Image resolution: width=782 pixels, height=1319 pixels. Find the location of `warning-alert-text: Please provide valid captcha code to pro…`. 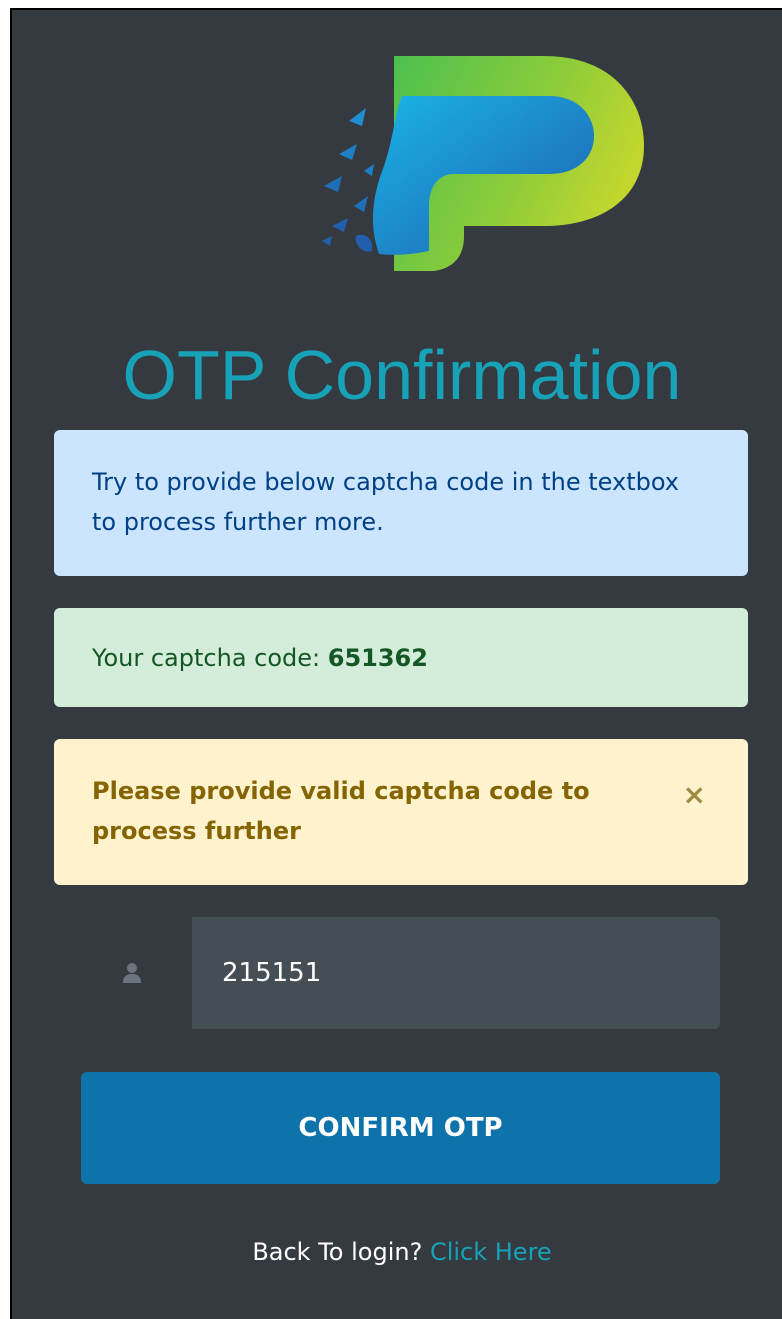

warning-alert-text: Please provide valid captcha code to pro… is located at coordinates (341, 811).